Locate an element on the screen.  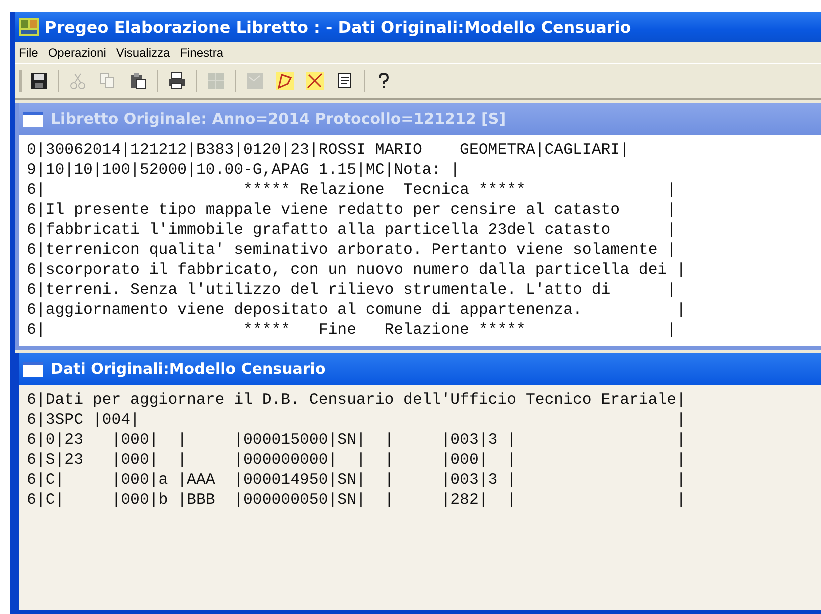
text-line: 6|aggiornamento viene depositato al comune di appartenenza. | is located at coordinates (357, 310).